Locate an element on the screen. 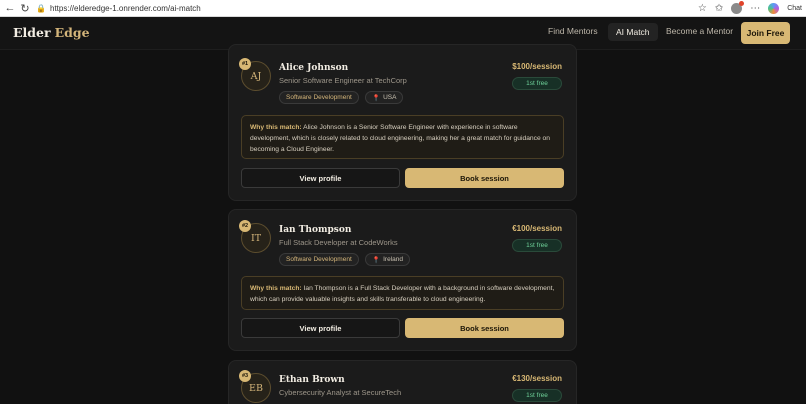  avatar: AJ #1 is located at coordinates (255, 74).